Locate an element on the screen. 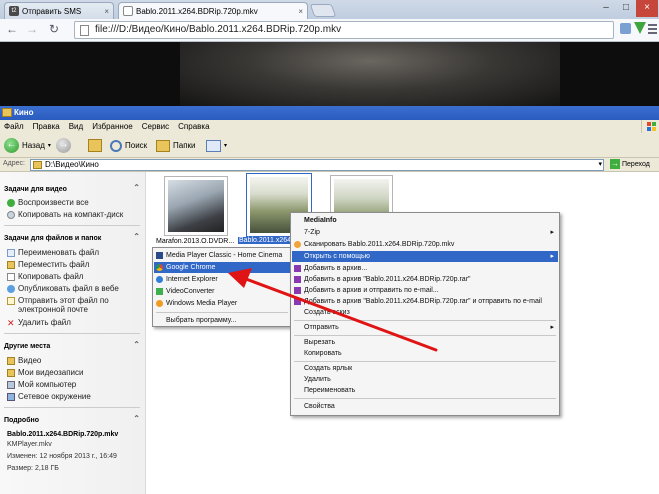 This screenshot has height=494, width=659. annotation-arrow is located at coordinates (333, 310).